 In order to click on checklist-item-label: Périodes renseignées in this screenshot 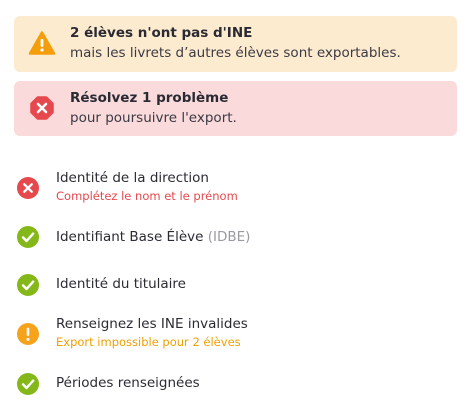, I will do `click(128, 383)`.